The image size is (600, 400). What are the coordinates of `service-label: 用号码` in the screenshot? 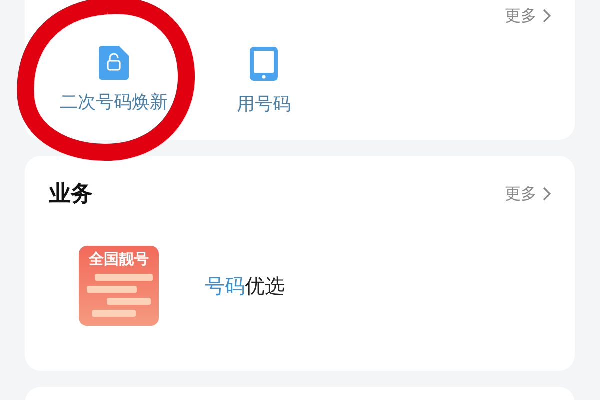 It's located at (264, 104).